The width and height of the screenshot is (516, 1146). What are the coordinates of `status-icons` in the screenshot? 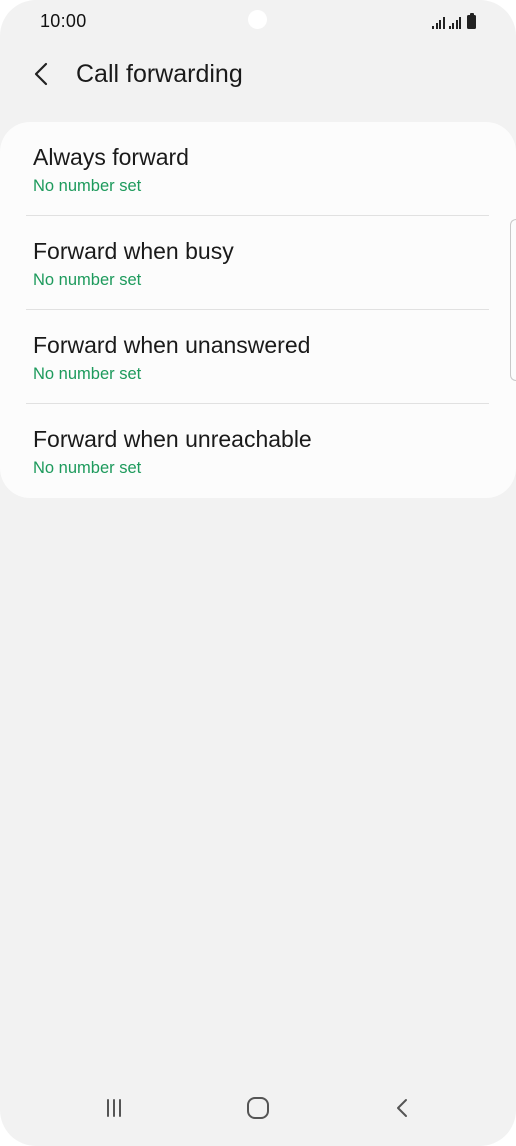 It's located at (454, 21).